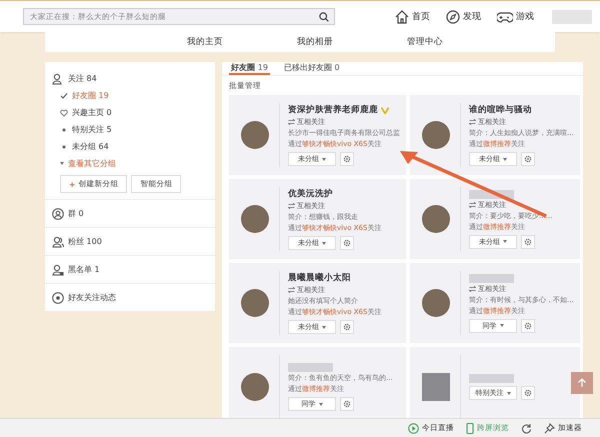 The height and width of the screenshot is (437, 600). What do you see at coordinates (333, 110) in the screenshot?
I see `friend-name: 资深护肤营养老师鹿鹿` at bounding box center [333, 110].